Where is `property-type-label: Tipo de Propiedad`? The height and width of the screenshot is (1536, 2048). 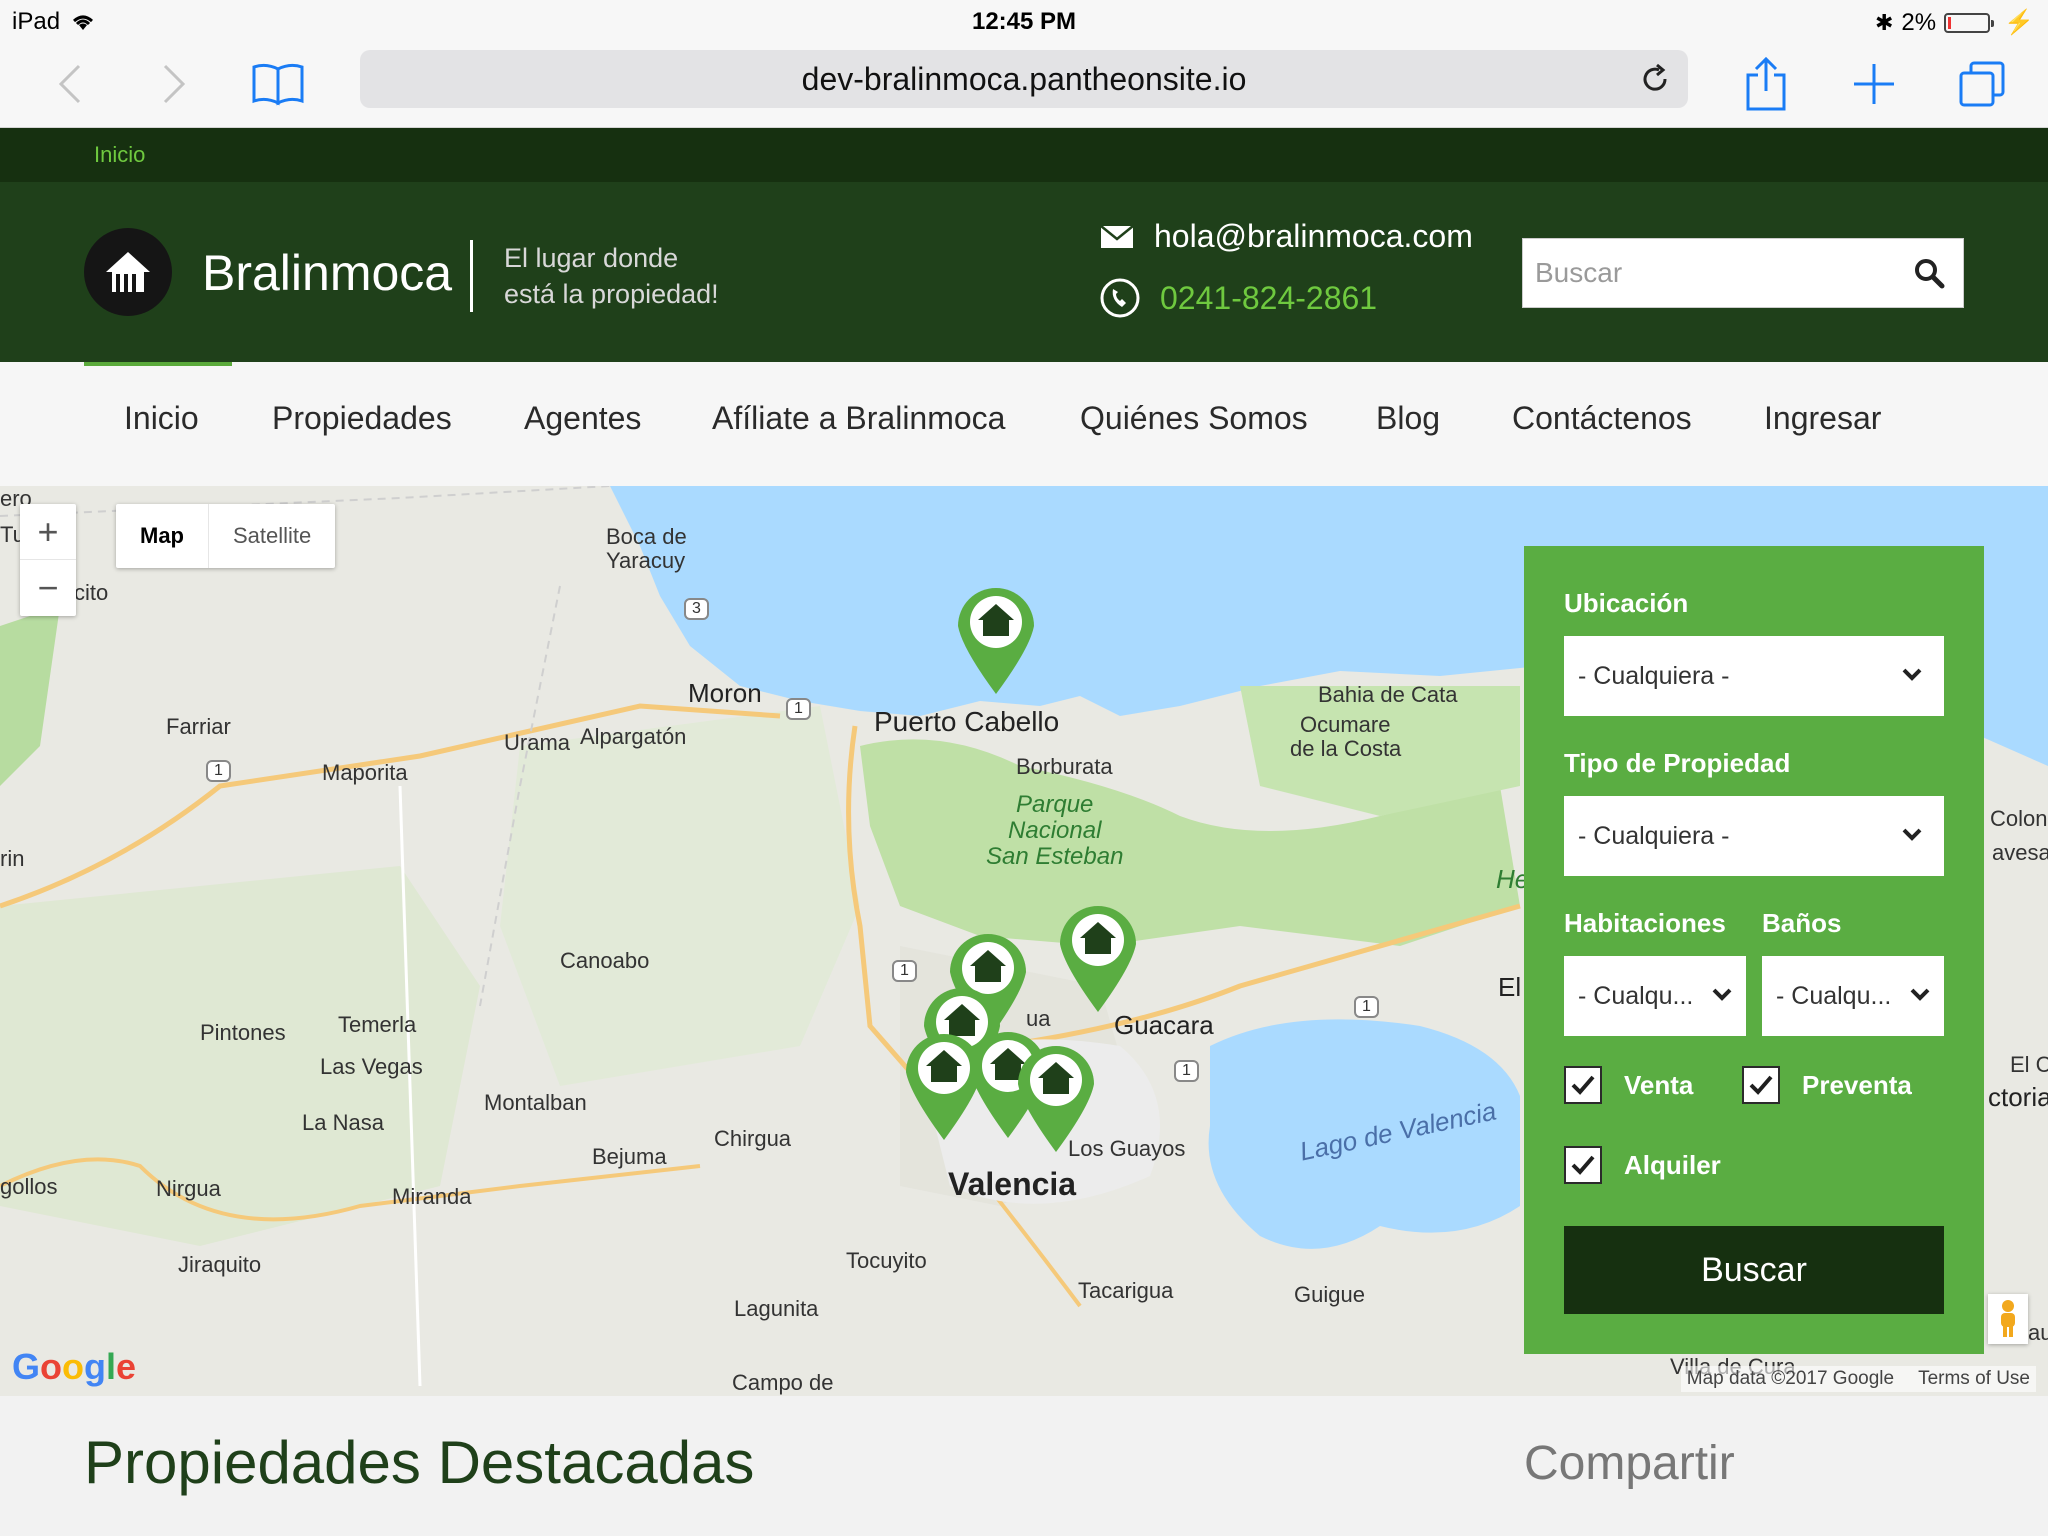 property-type-label: Tipo de Propiedad is located at coordinates (1677, 763).